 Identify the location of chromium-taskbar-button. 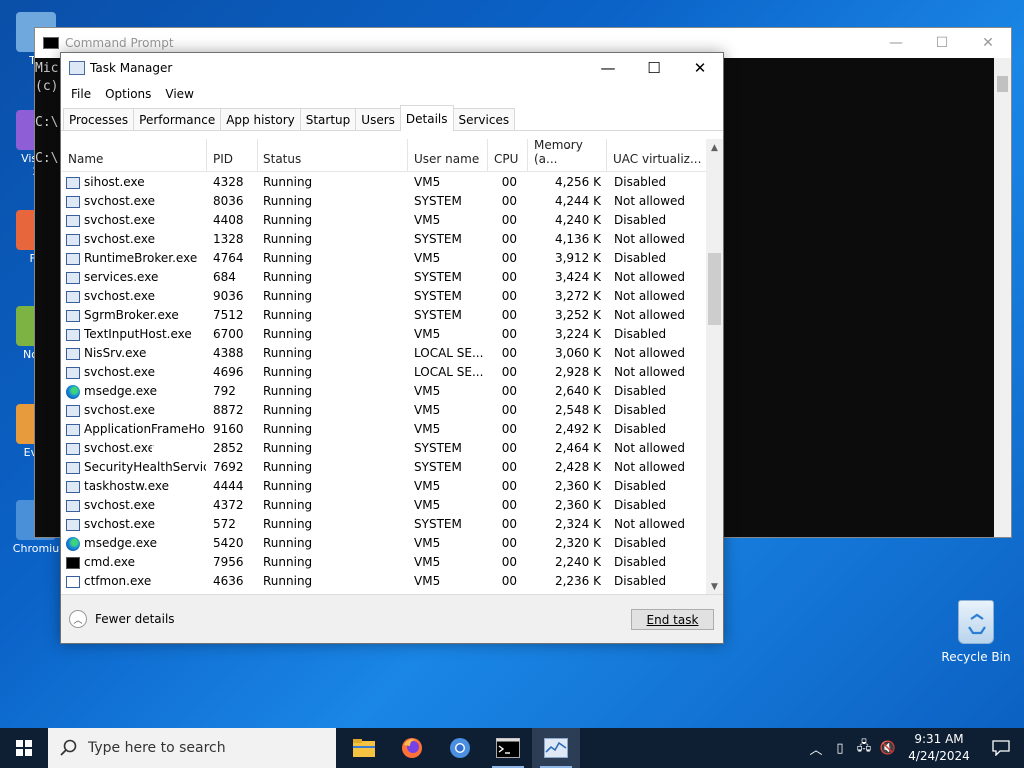
(460, 748).